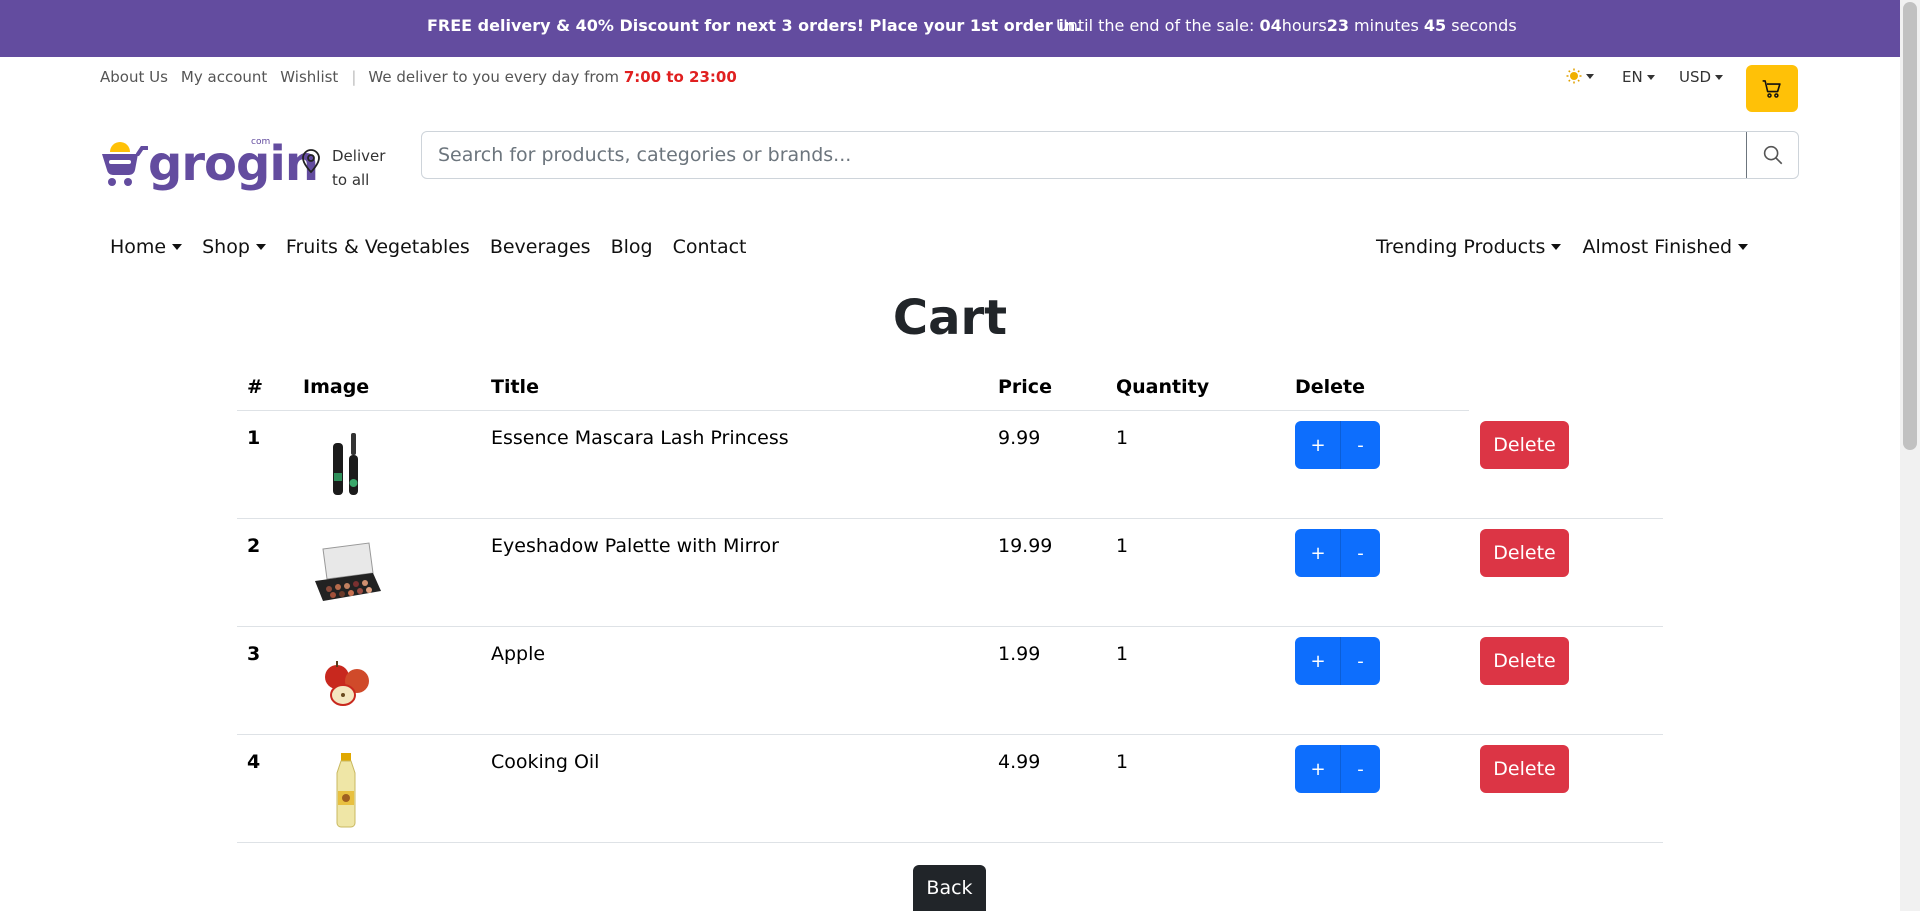  I want to click on product-title: Eyeshadow Palette with Mirror, so click(635, 546).